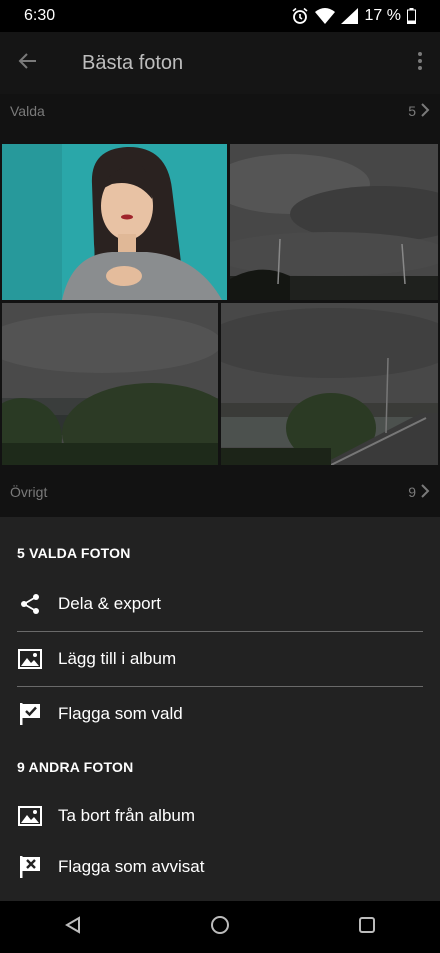 The width and height of the screenshot is (440, 953). I want to click on more-vertical-icon, so click(420, 63).